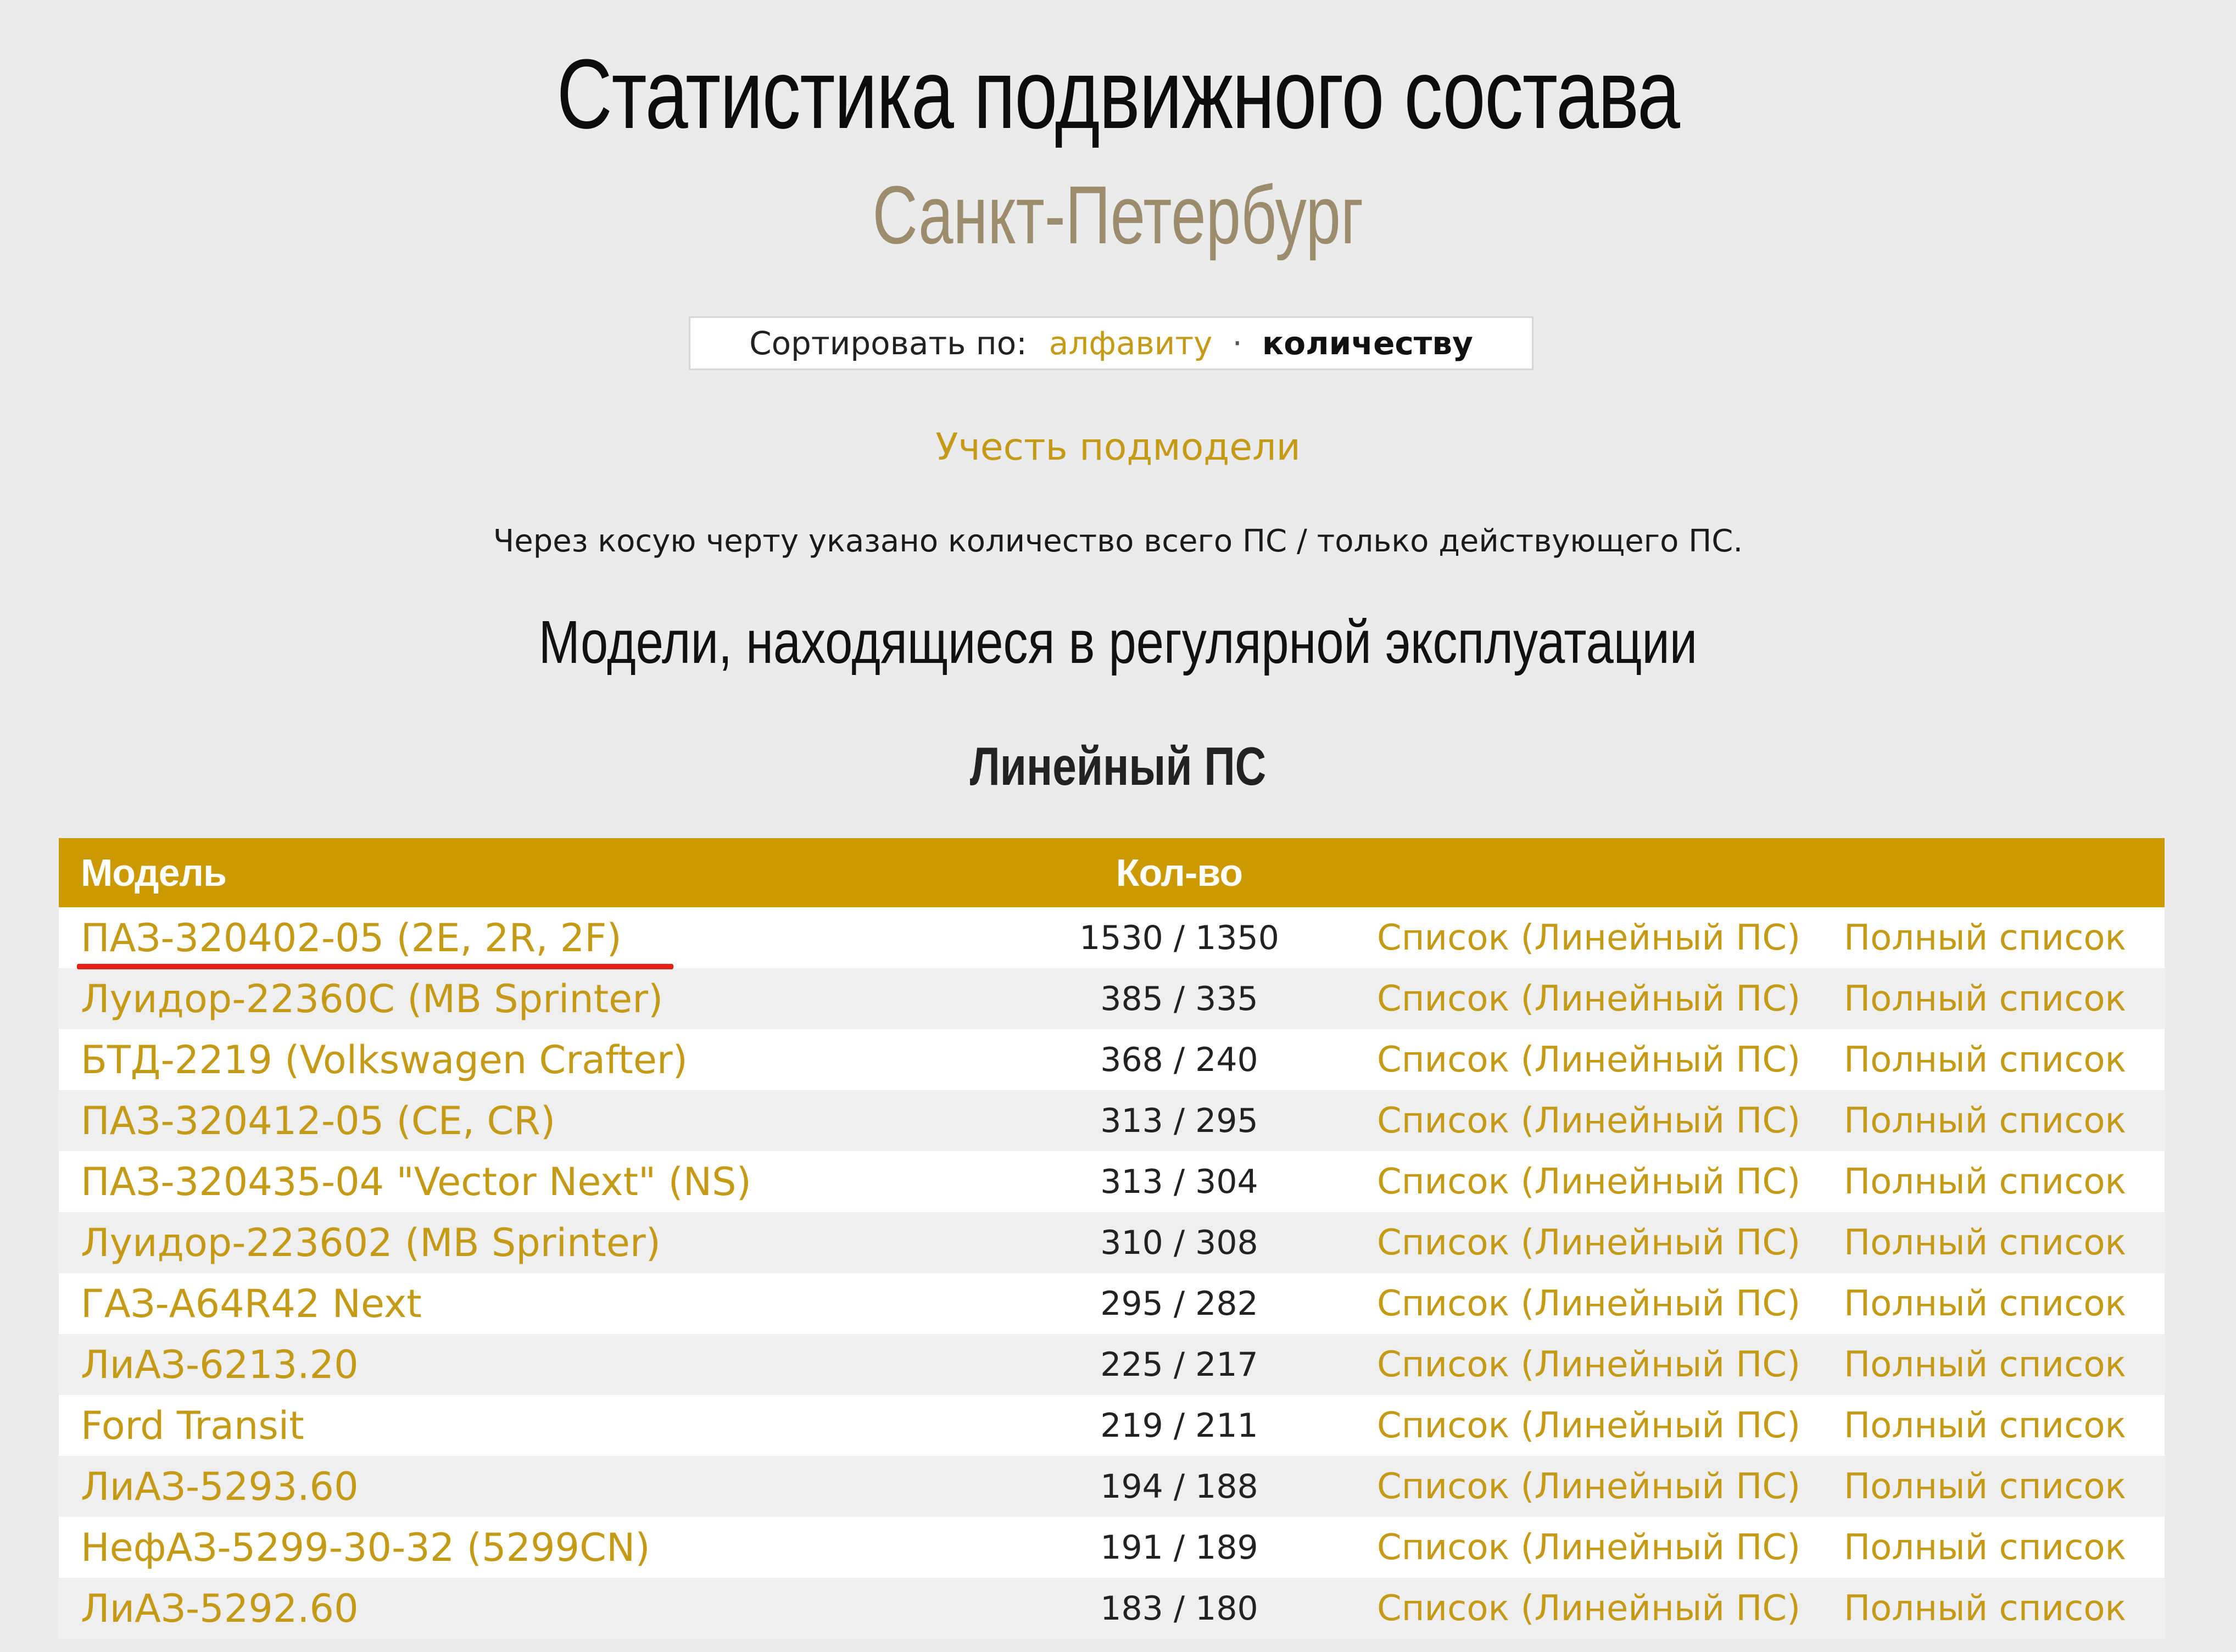  What do you see at coordinates (520, 937) in the screenshot?
I see `model-link: ПАЗ-320402-05 (2E, 2R, 2F)` at bounding box center [520, 937].